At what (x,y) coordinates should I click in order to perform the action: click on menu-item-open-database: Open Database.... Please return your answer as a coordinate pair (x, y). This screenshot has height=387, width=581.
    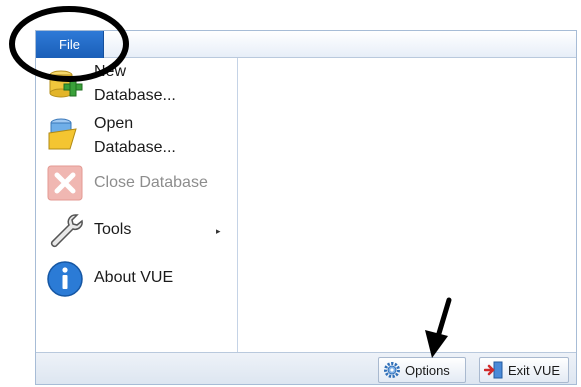
    Looking at the image, I should click on (136, 135).